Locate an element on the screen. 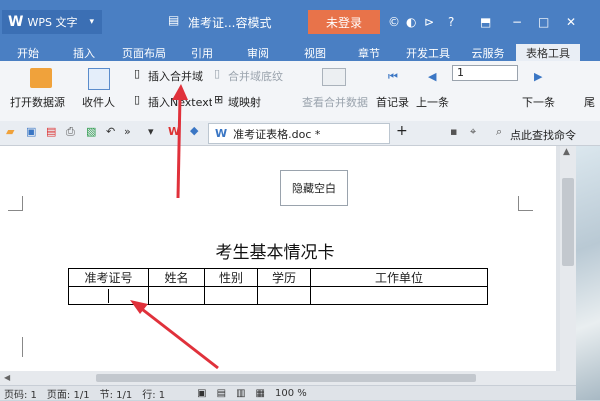 Image resolution: width=600 pixels, height=401 pixels. annotation-arrows is located at coordinates (174, 227).